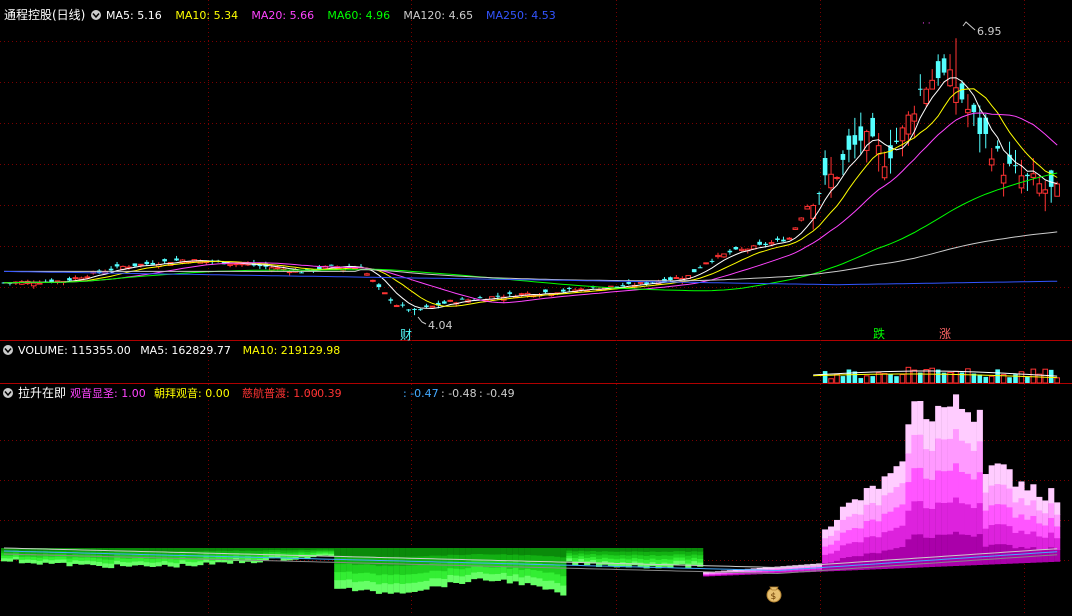 The width and height of the screenshot is (1072, 616). I want to click on legend-item: MA60: 4.96, so click(358, 15).